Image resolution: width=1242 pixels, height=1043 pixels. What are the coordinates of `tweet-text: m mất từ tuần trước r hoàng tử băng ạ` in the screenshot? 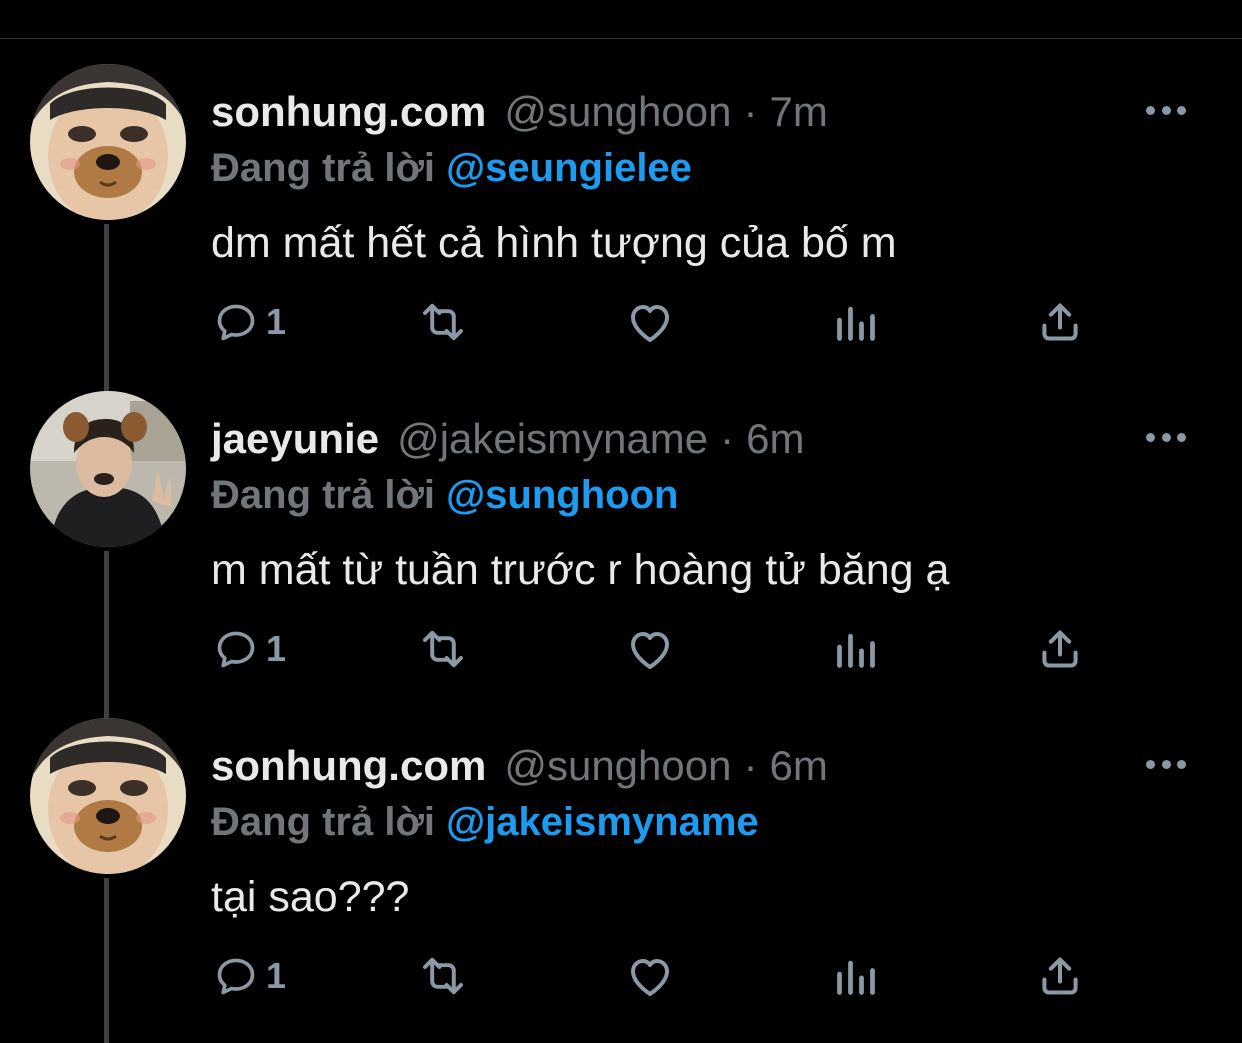 It's located at (580, 570).